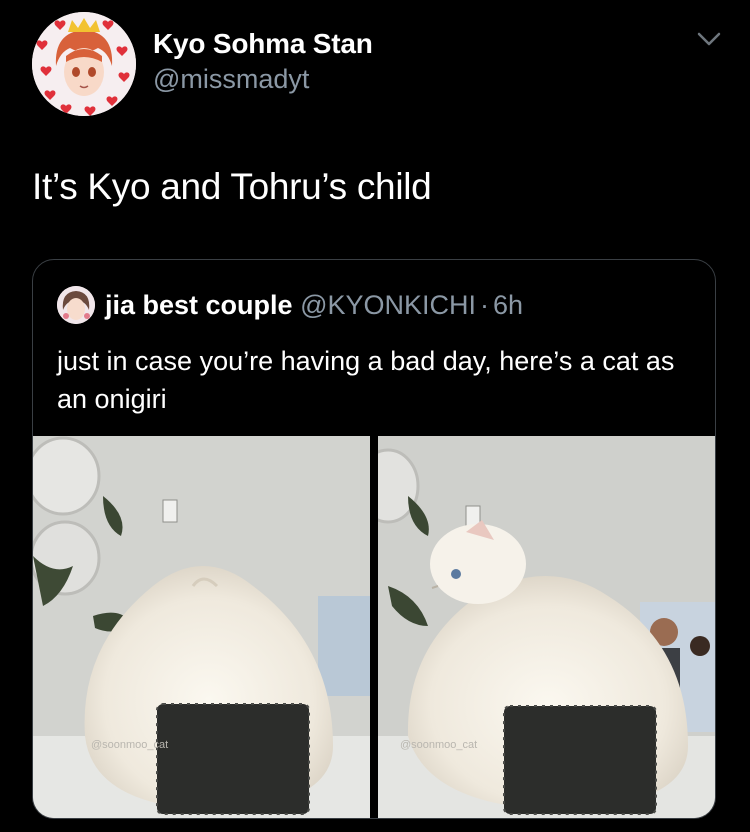 This screenshot has height=832, width=750. I want to click on media-divider, so click(374, 627).